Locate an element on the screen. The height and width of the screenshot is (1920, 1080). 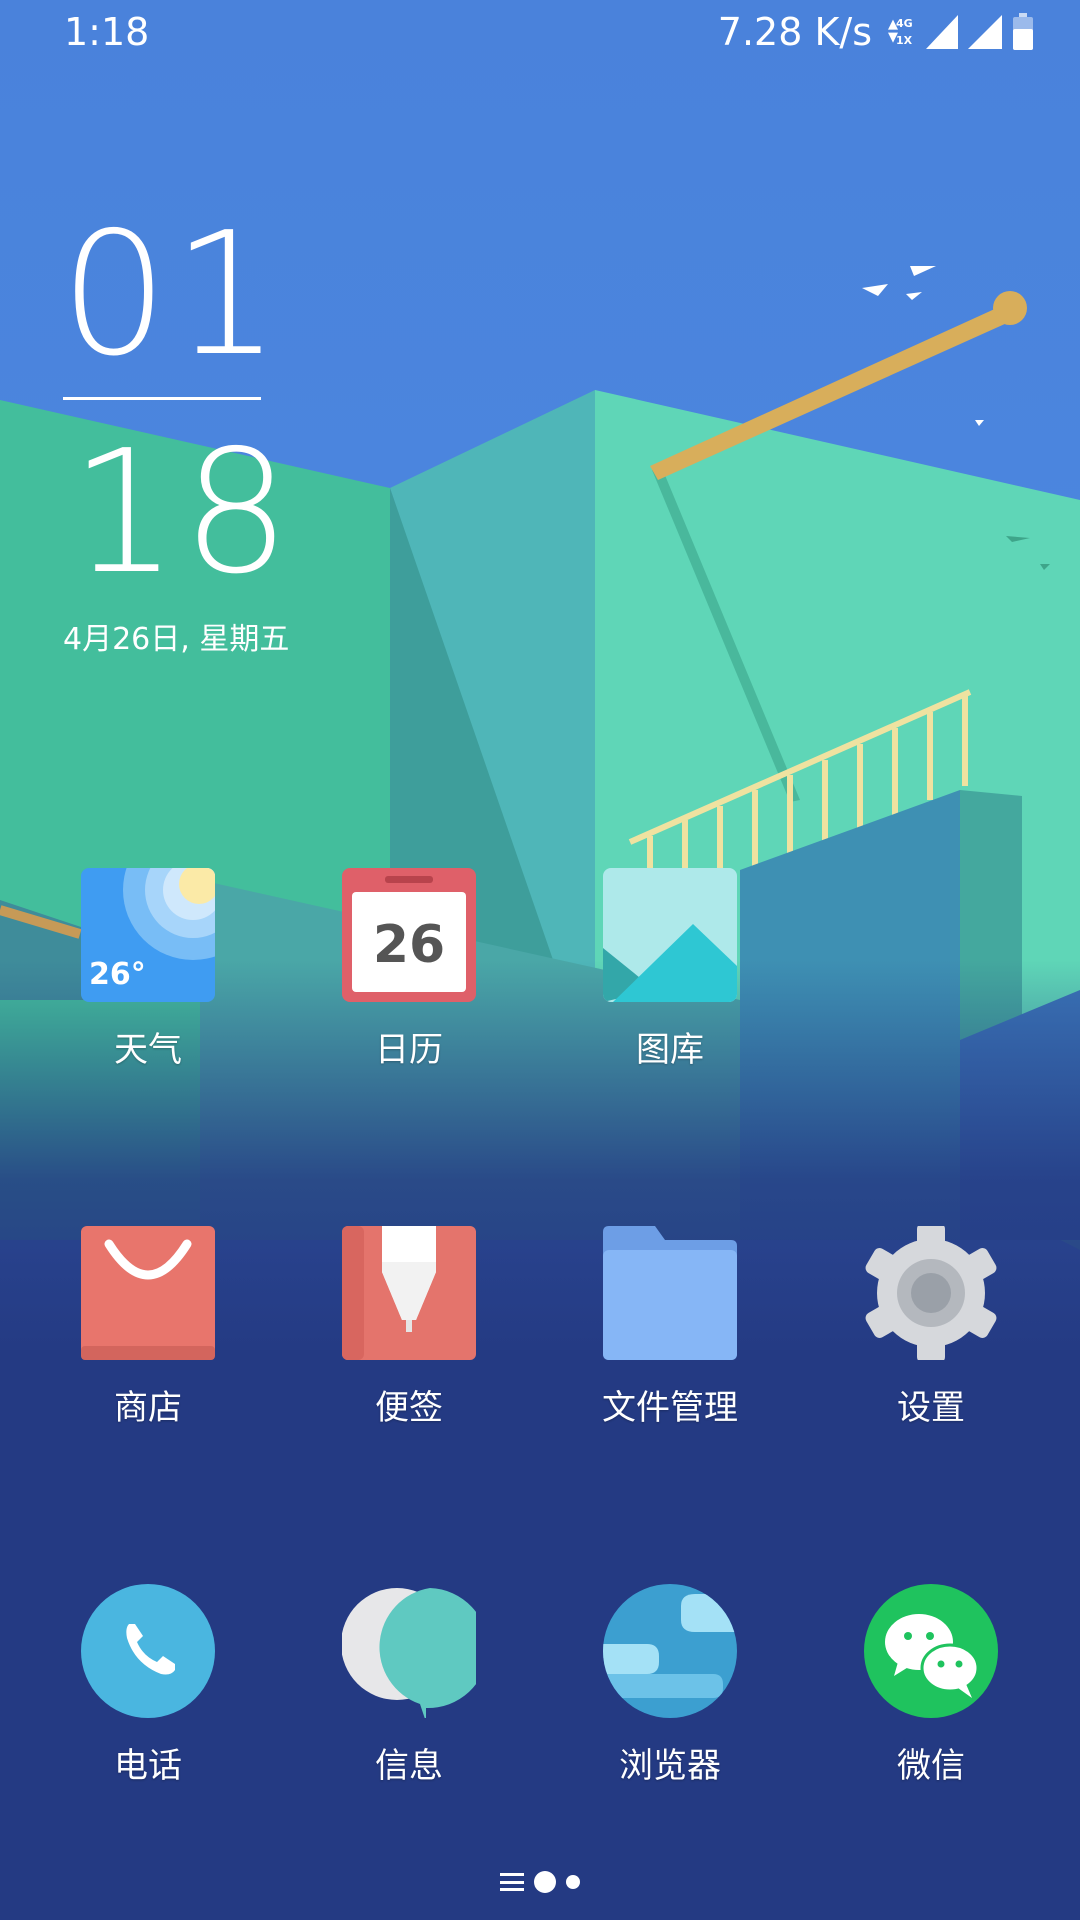
status-icons: 7.28 K/s ▲ ▼ 4G 1X is located at coordinates (876, 32).